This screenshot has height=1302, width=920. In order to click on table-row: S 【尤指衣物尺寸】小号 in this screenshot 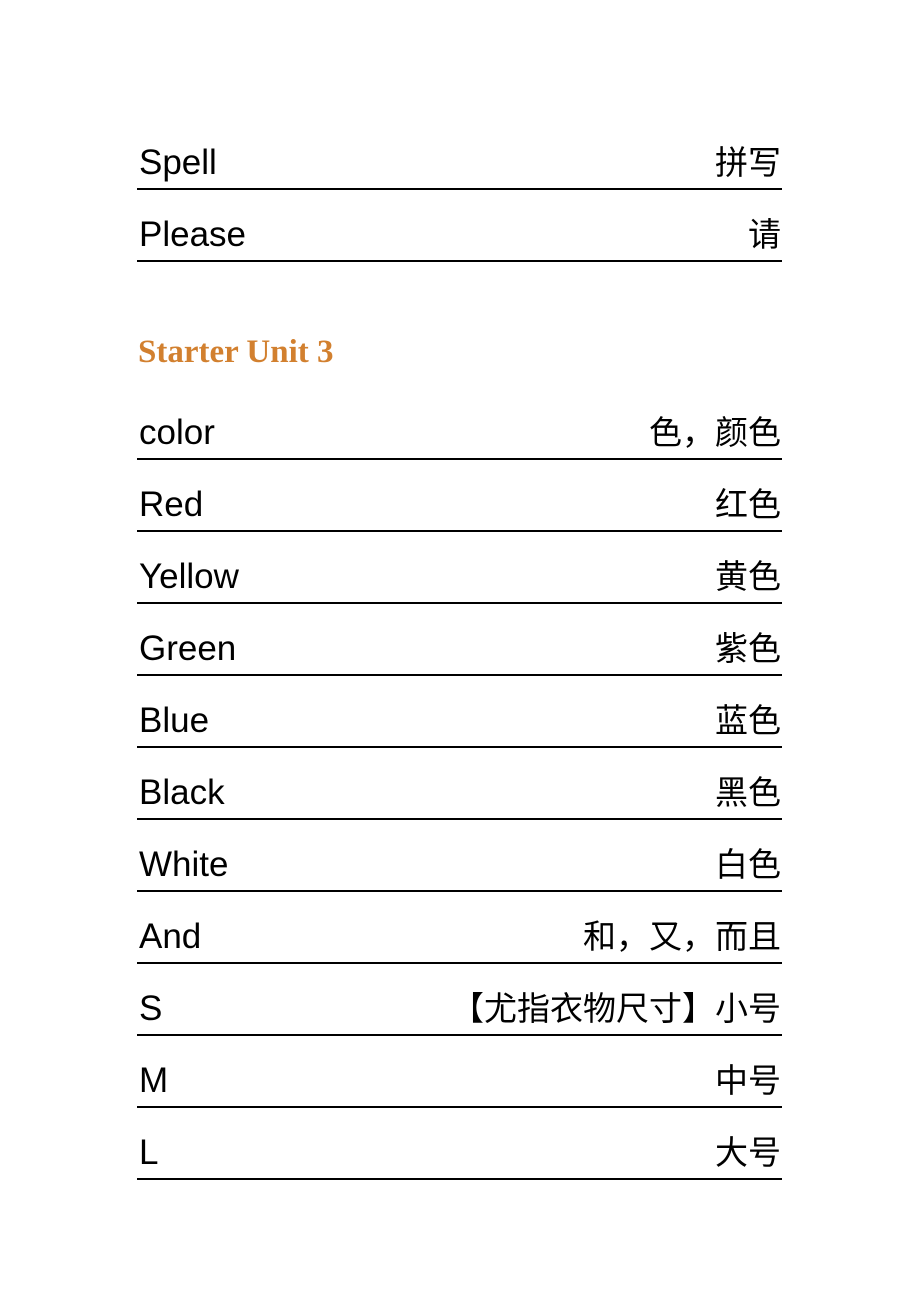, I will do `click(459, 1000)`.